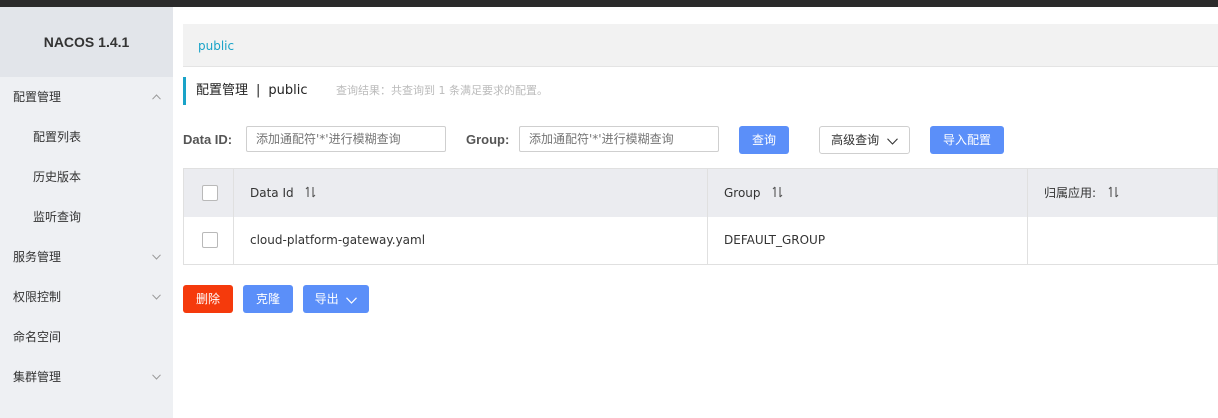 The width and height of the screenshot is (1218, 418). What do you see at coordinates (216, 46) in the screenshot?
I see `namespace-link: public` at bounding box center [216, 46].